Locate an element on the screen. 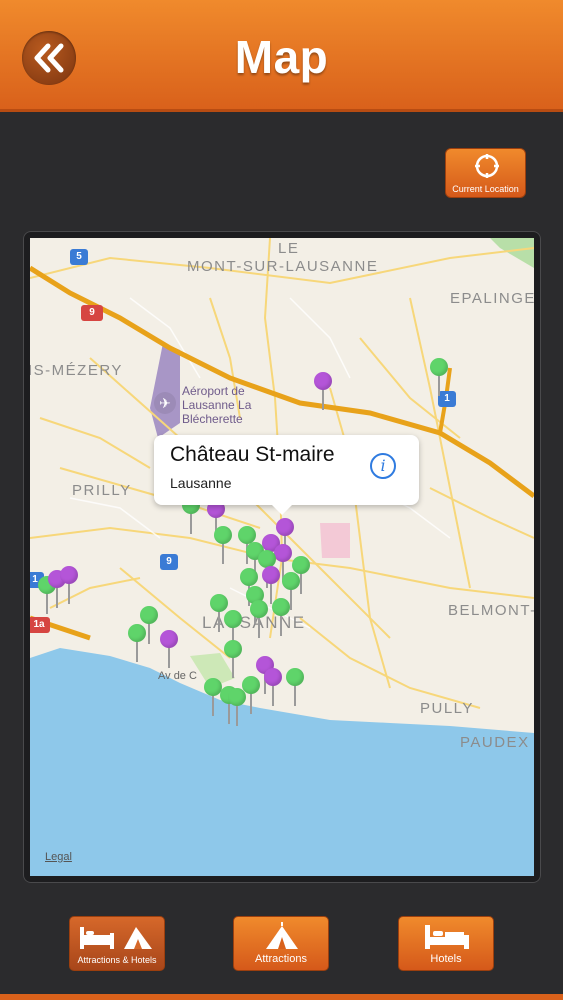 The image size is (563, 1000). tent-icon is located at coordinates (282, 935).